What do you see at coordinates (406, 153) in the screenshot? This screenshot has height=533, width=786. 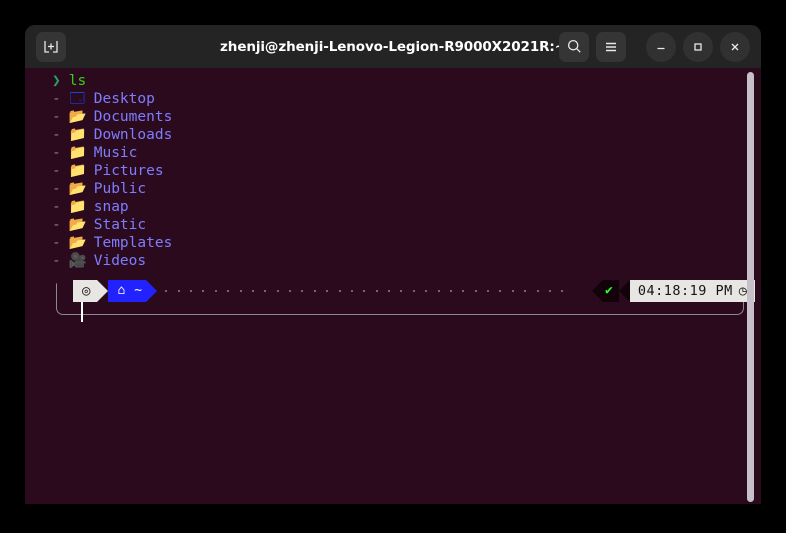 I see `listing-row: - 📁 Music` at bounding box center [406, 153].